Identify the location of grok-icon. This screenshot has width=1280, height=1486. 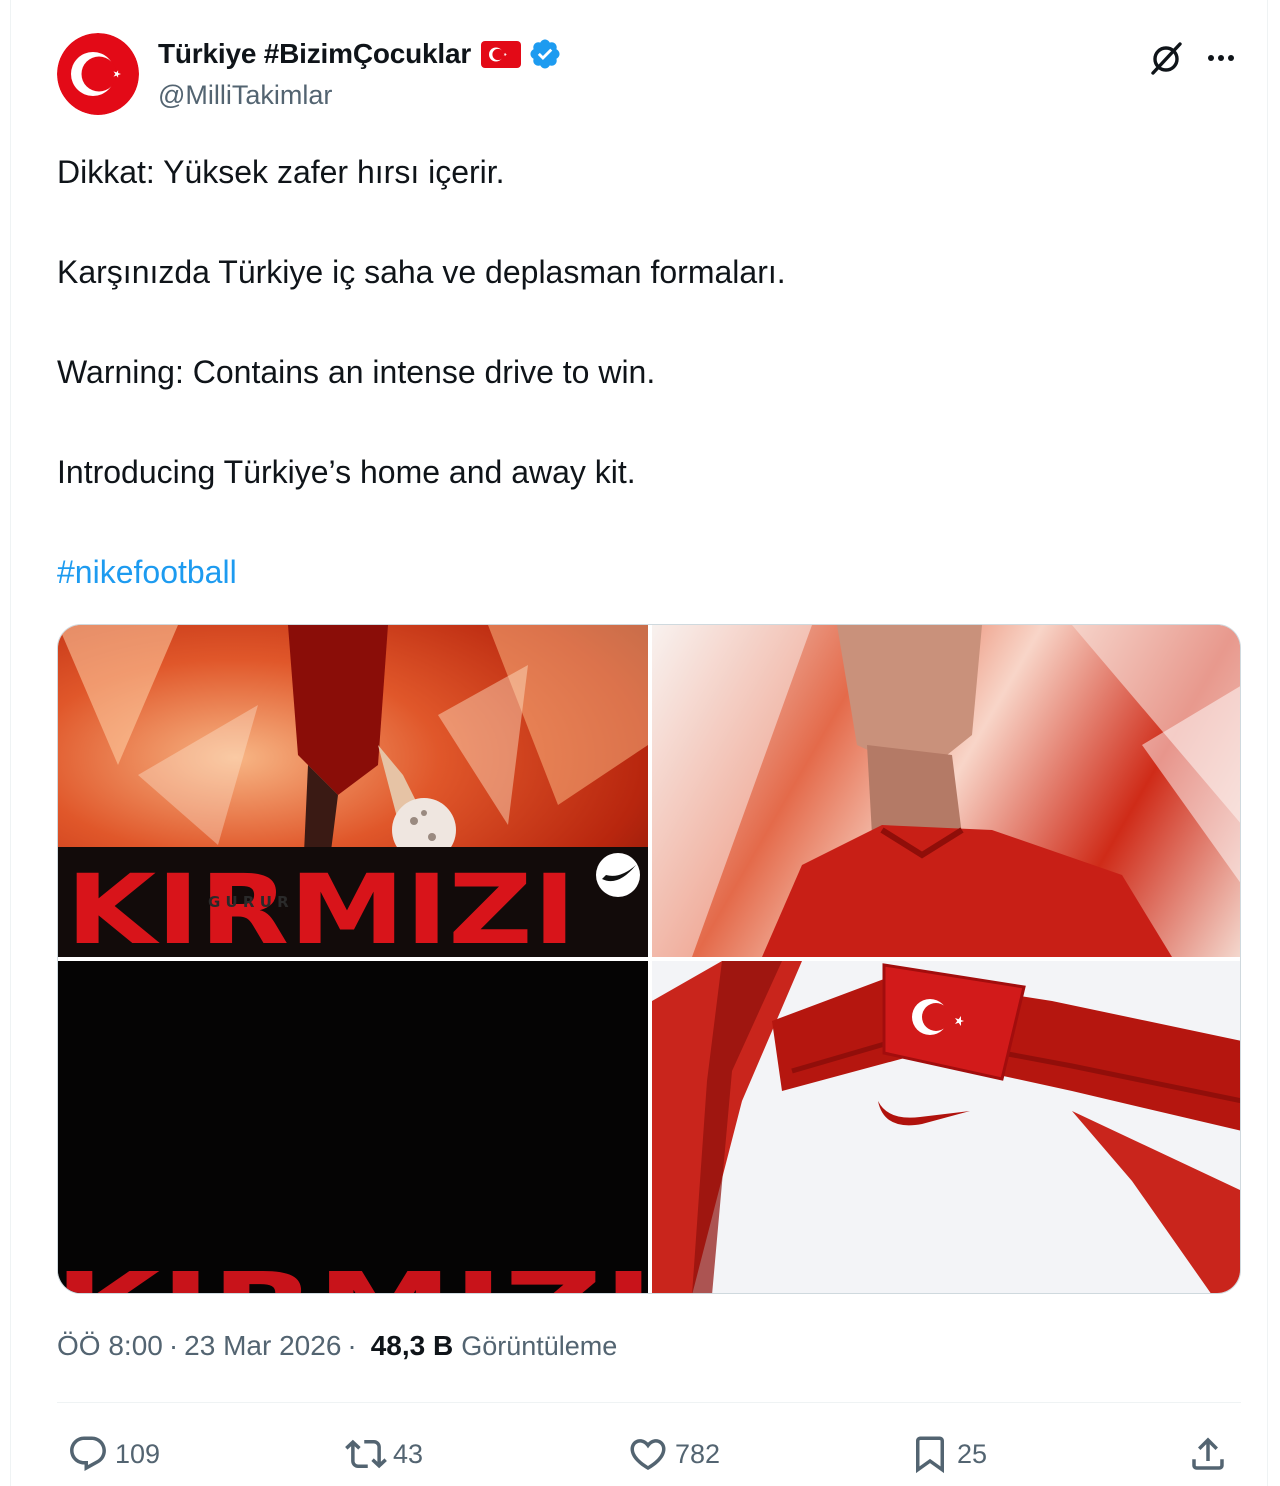
(1166, 58).